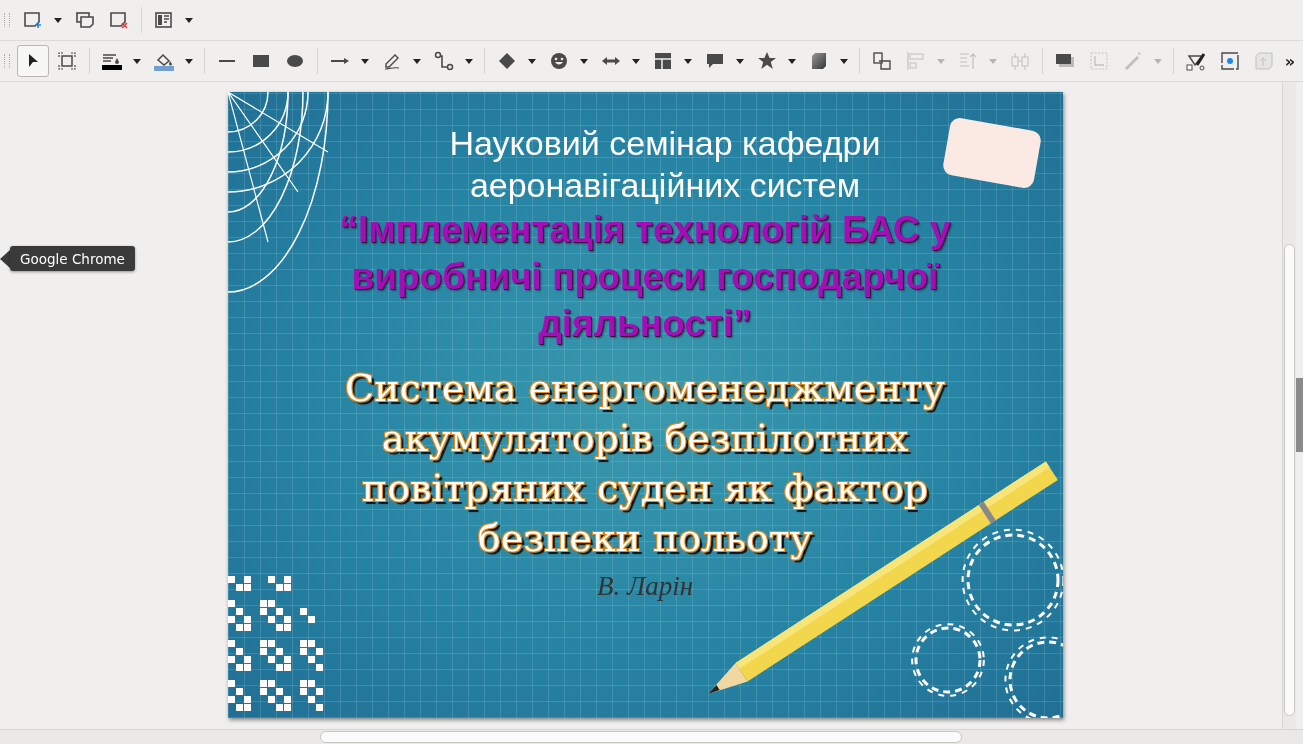  I want to click on vertical-scrollbar, so click(1289, 405).